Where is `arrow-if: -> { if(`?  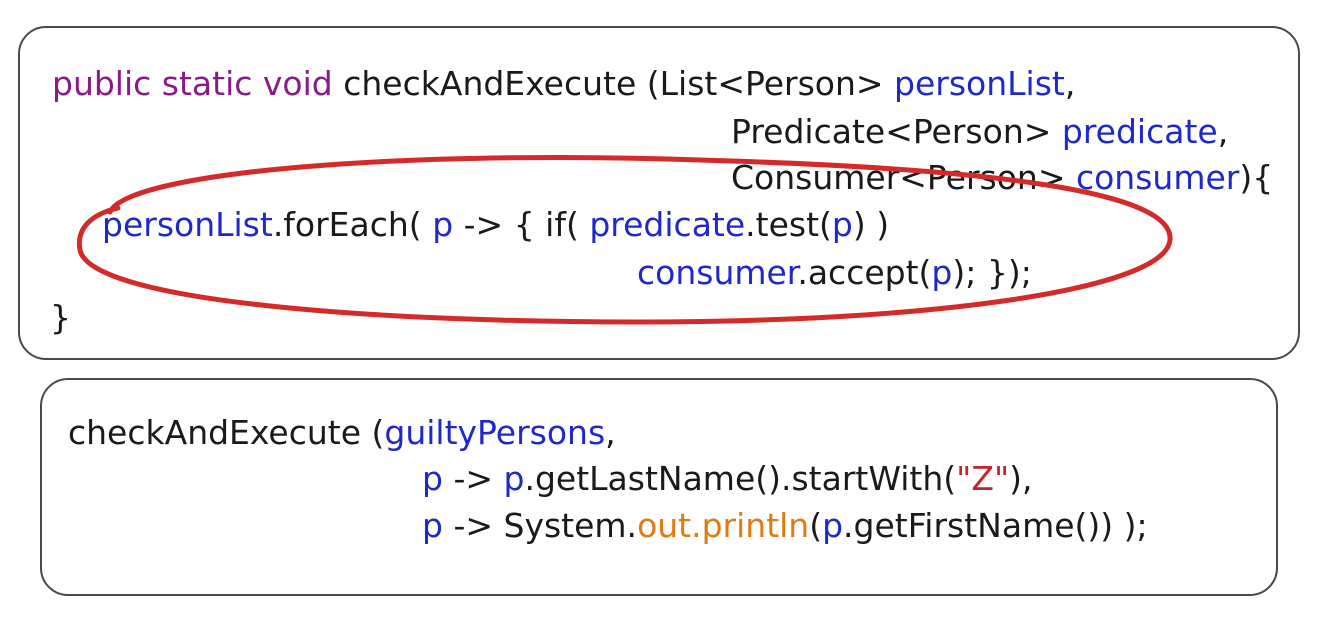
arrow-if: -> { if( is located at coordinates (521, 224).